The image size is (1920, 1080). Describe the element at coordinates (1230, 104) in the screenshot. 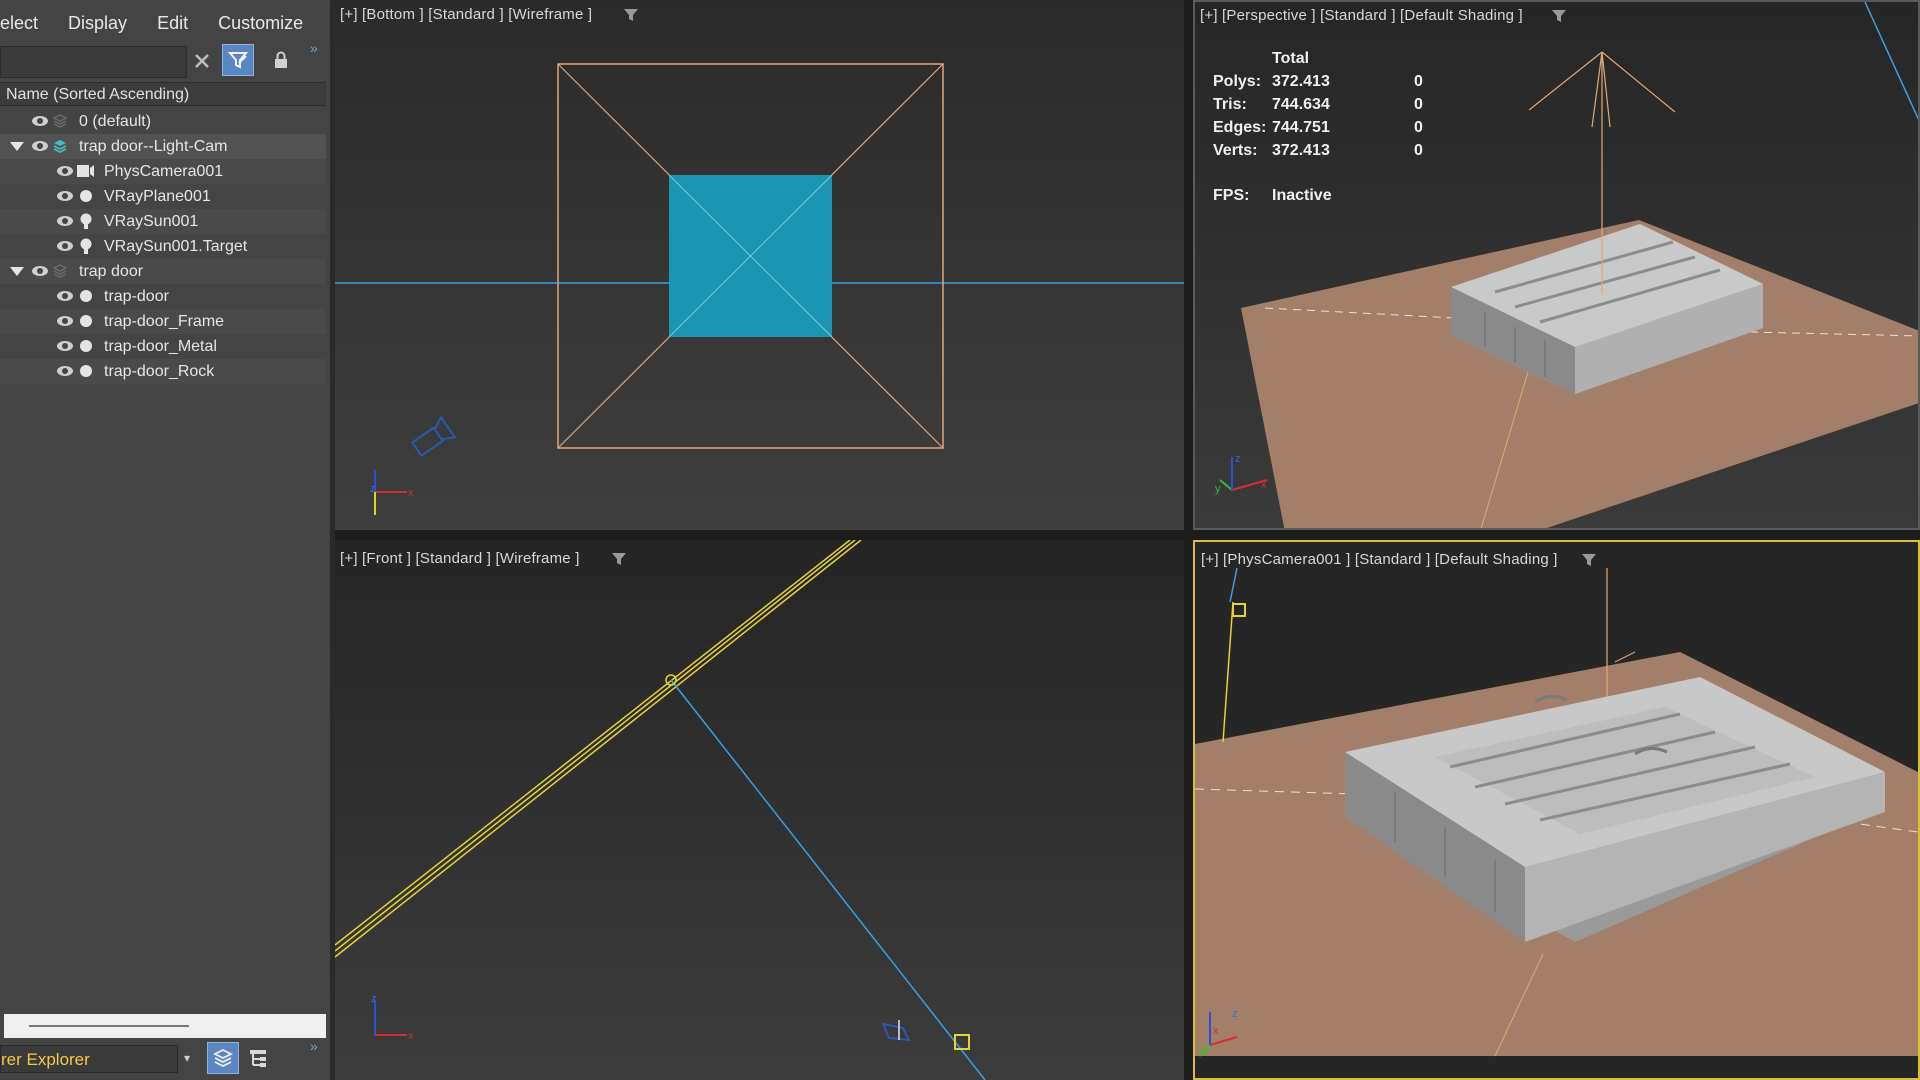

I see `stats-label: Tris:` at that location.